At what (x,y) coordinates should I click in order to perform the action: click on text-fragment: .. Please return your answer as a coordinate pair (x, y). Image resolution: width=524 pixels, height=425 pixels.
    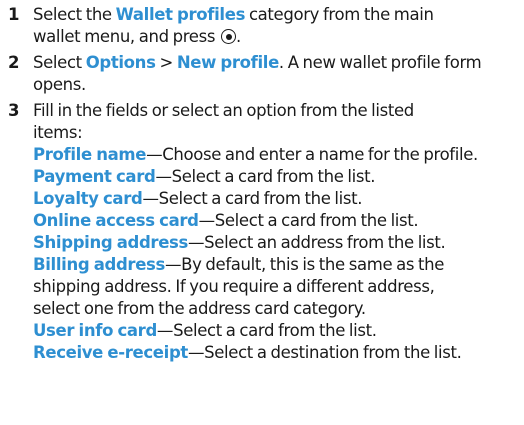
    Looking at the image, I should click on (238, 36).